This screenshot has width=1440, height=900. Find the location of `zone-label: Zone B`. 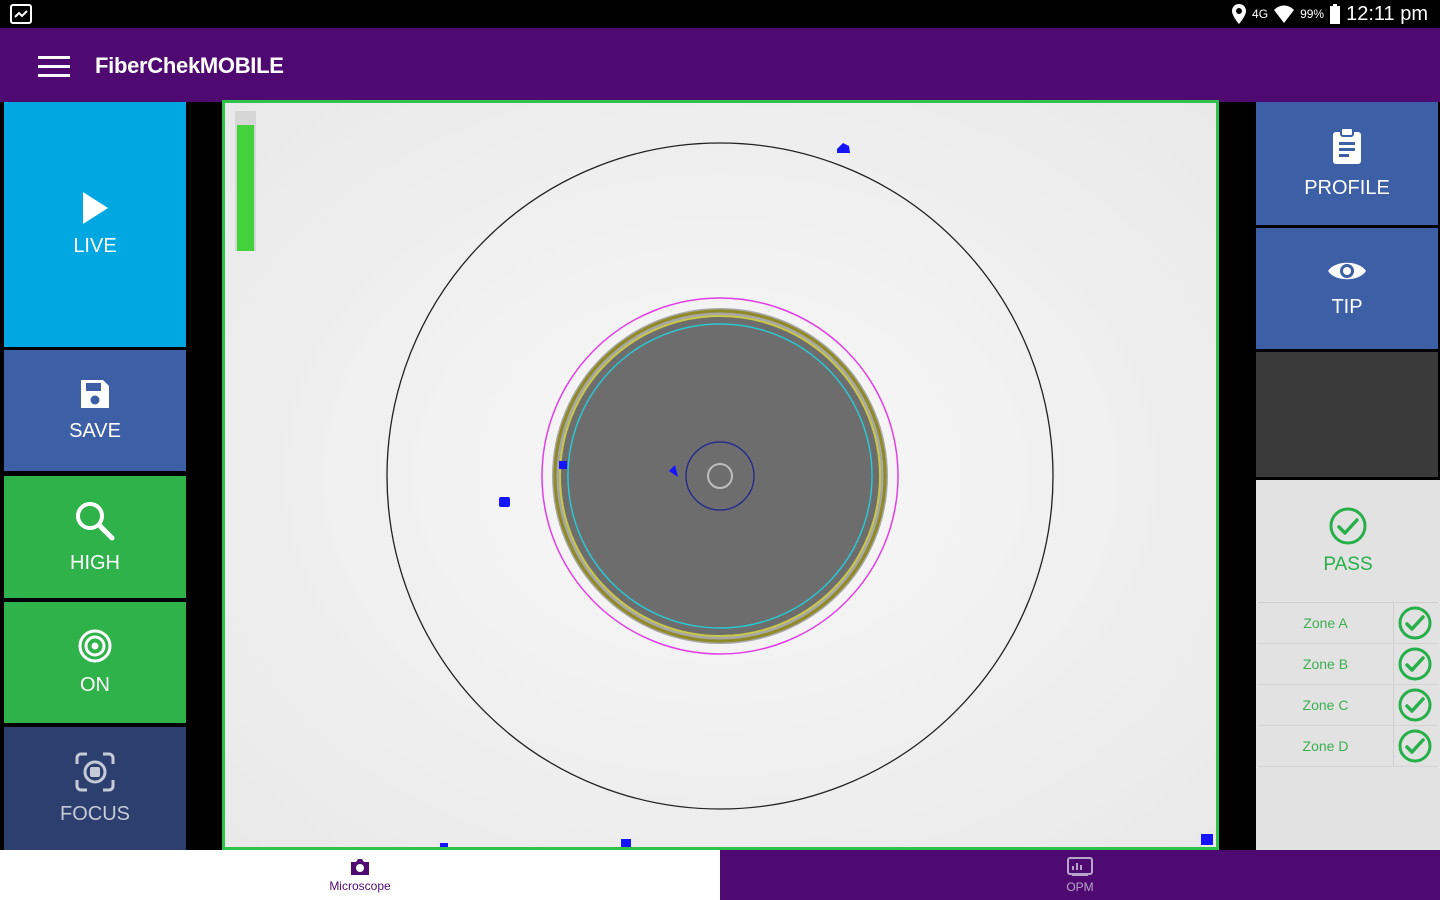

zone-label: Zone B is located at coordinates (1326, 664).